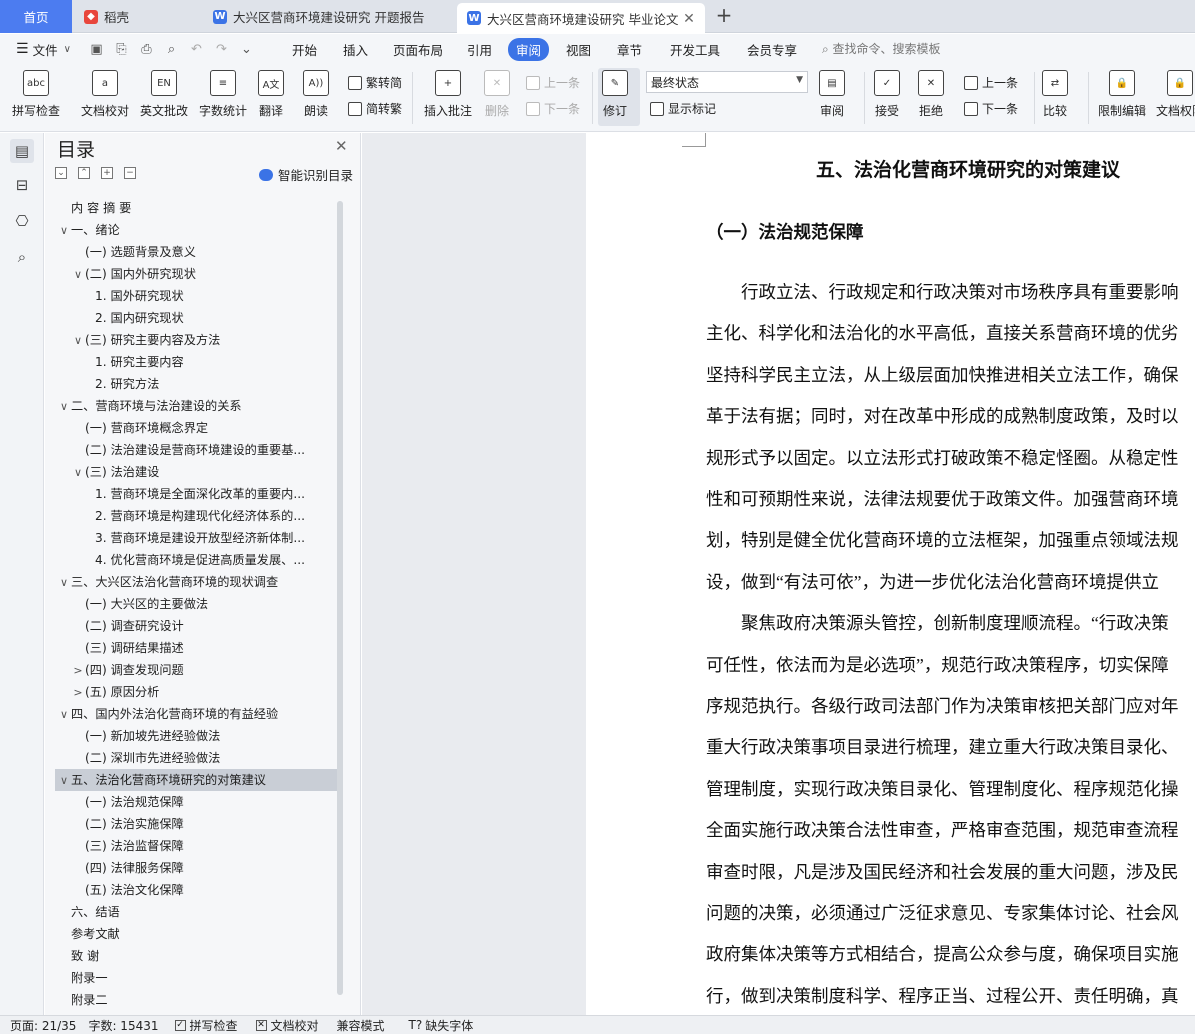 The image size is (1195, 1034). What do you see at coordinates (36, 16) in the screenshot?
I see `tab-home: 首页` at bounding box center [36, 16].